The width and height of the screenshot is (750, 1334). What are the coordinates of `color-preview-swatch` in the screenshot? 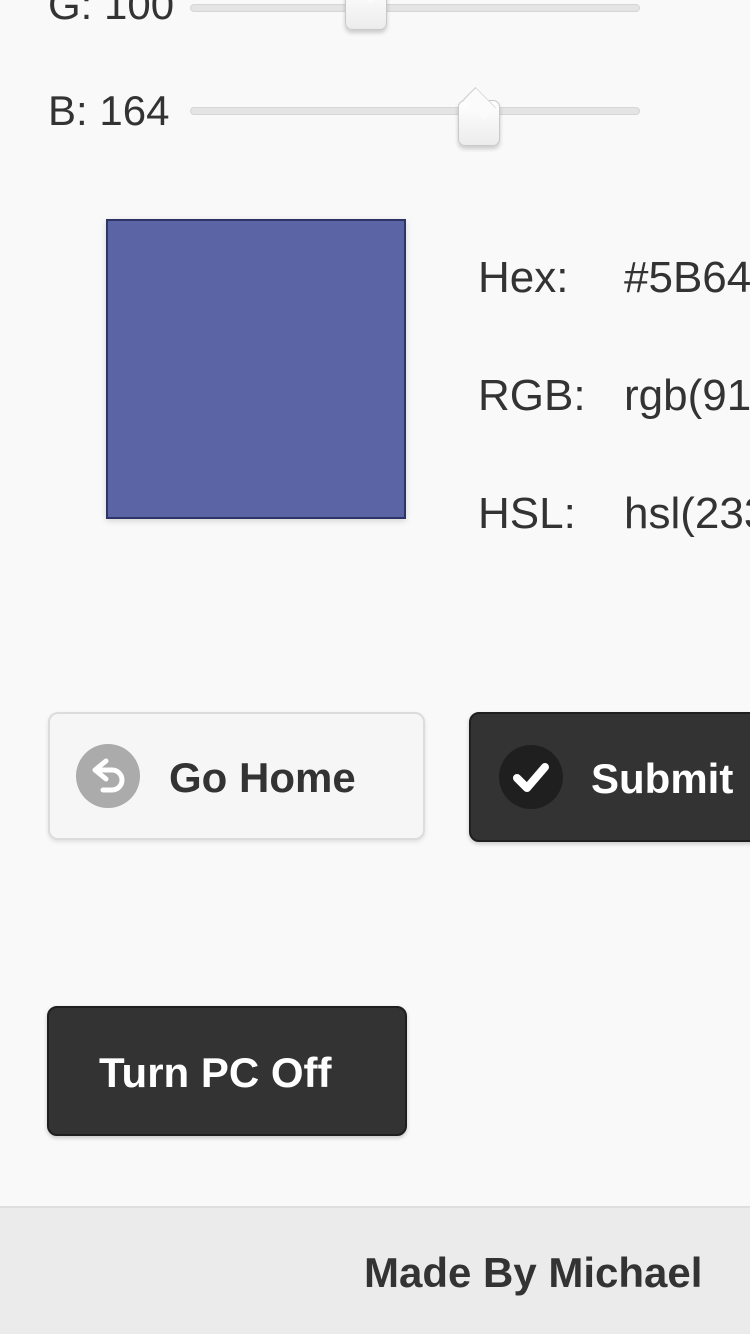 It's located at (256, 369).